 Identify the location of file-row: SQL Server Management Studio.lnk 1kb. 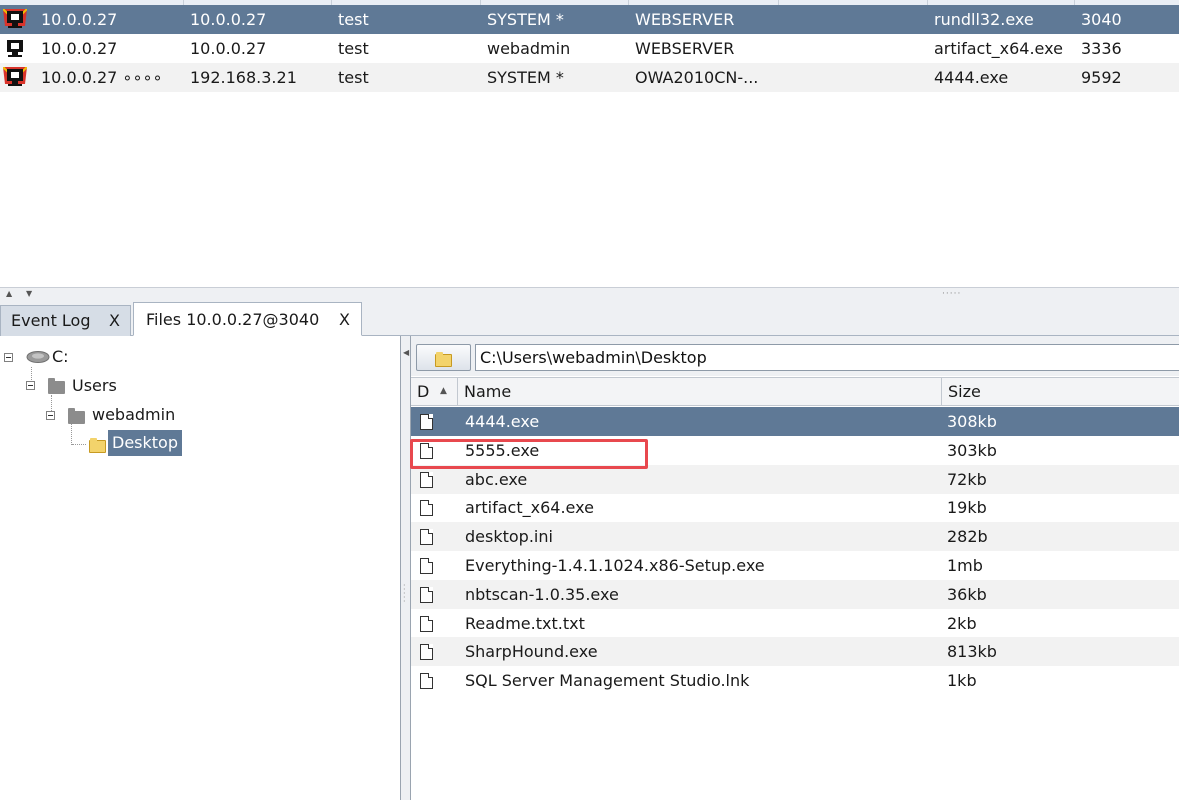
(795, 680).